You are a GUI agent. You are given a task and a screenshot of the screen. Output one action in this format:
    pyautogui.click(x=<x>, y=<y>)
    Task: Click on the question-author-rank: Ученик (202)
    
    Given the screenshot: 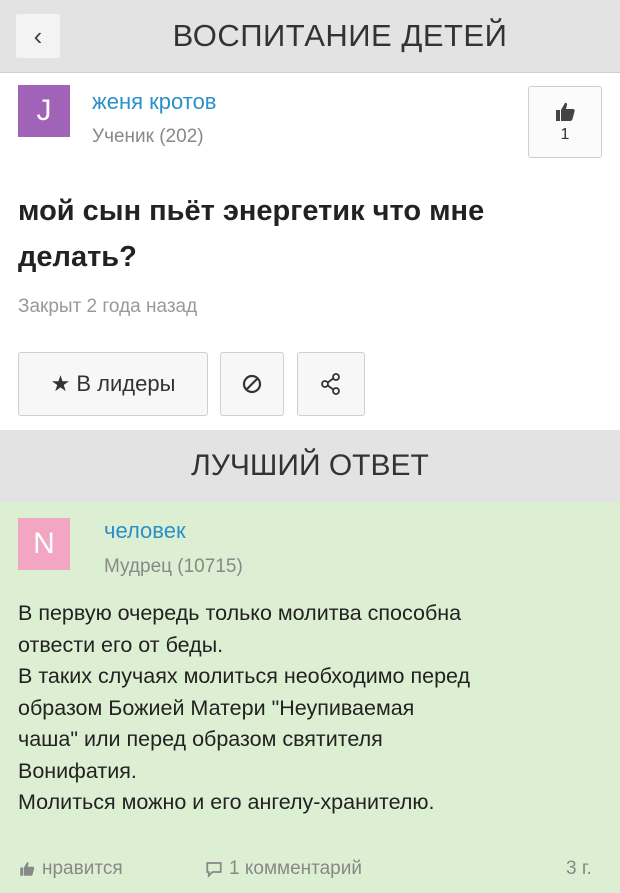 What is the action you would take?
    pyautogui.click(x=148, y=136)
    